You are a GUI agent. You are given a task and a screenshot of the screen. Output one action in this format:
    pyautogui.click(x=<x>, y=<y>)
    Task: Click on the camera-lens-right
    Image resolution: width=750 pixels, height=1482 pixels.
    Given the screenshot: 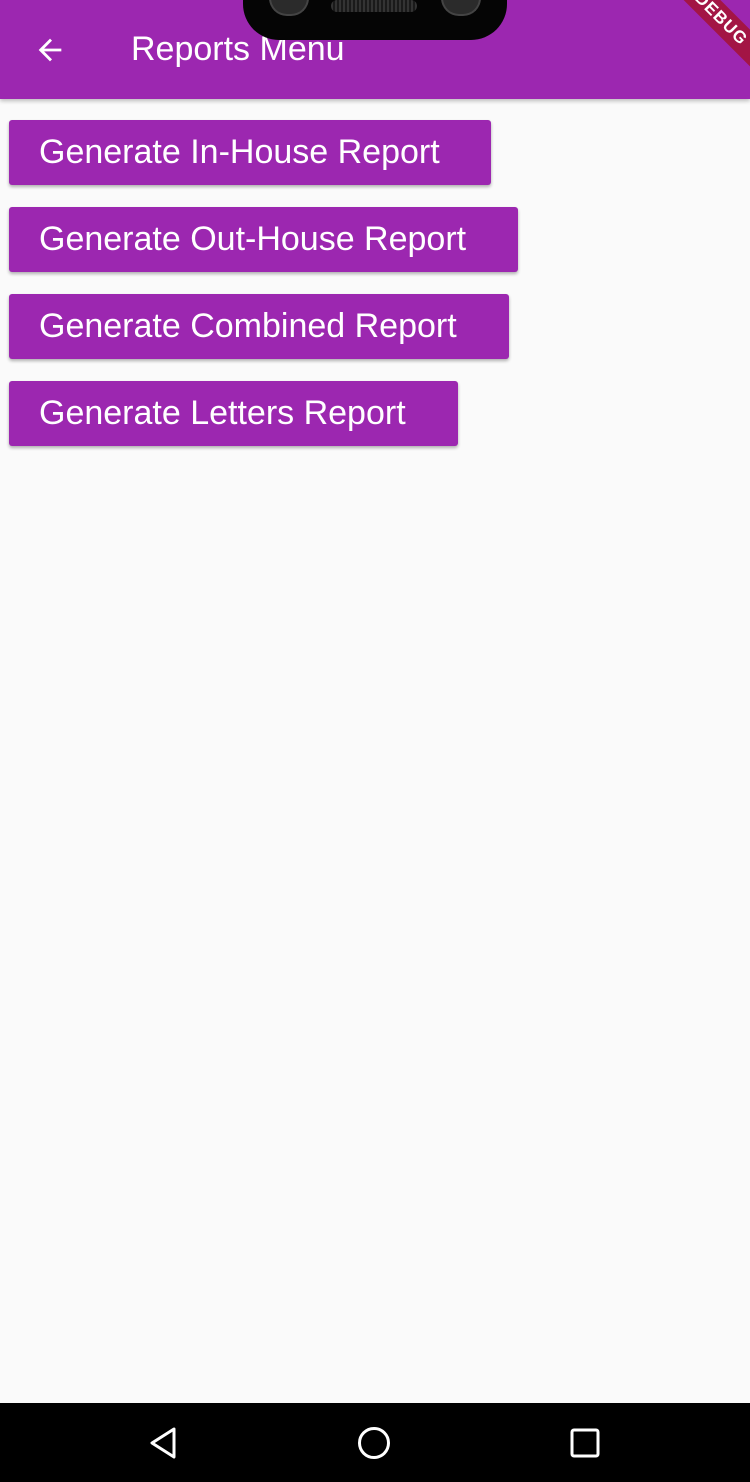 What is the action you would take?
    pyautogui.click(x=461, y=8)
    